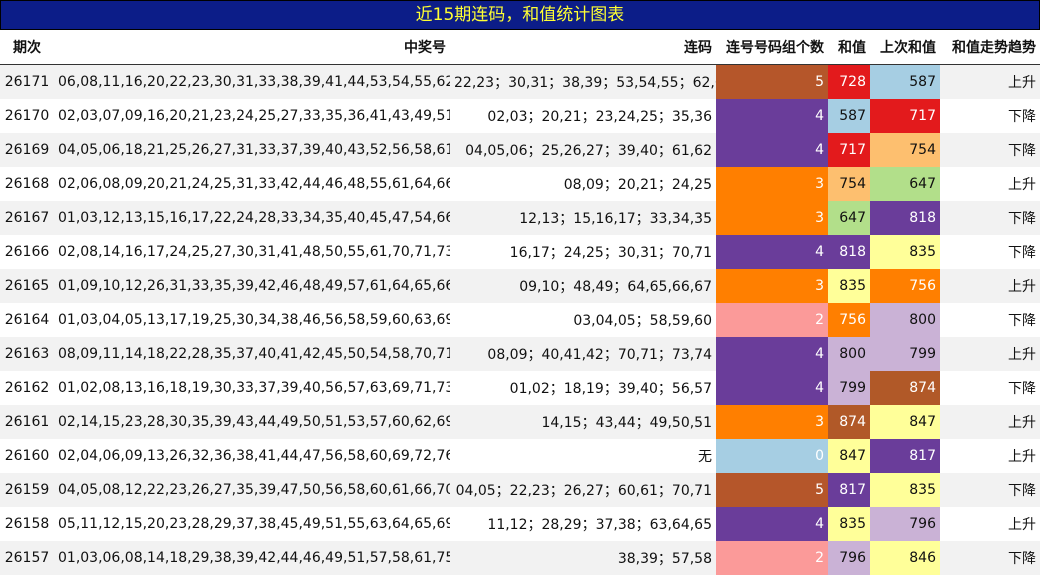 Image resolution: width=1040 pixels, height=575 pixels. I want to click on header-period: 期次, so click(27, 47).